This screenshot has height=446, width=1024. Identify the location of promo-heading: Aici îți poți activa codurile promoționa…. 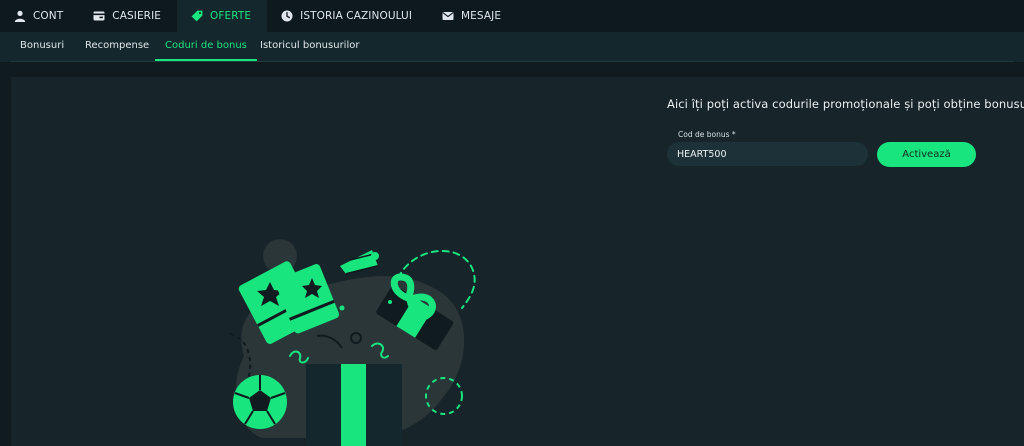
(845, 104).